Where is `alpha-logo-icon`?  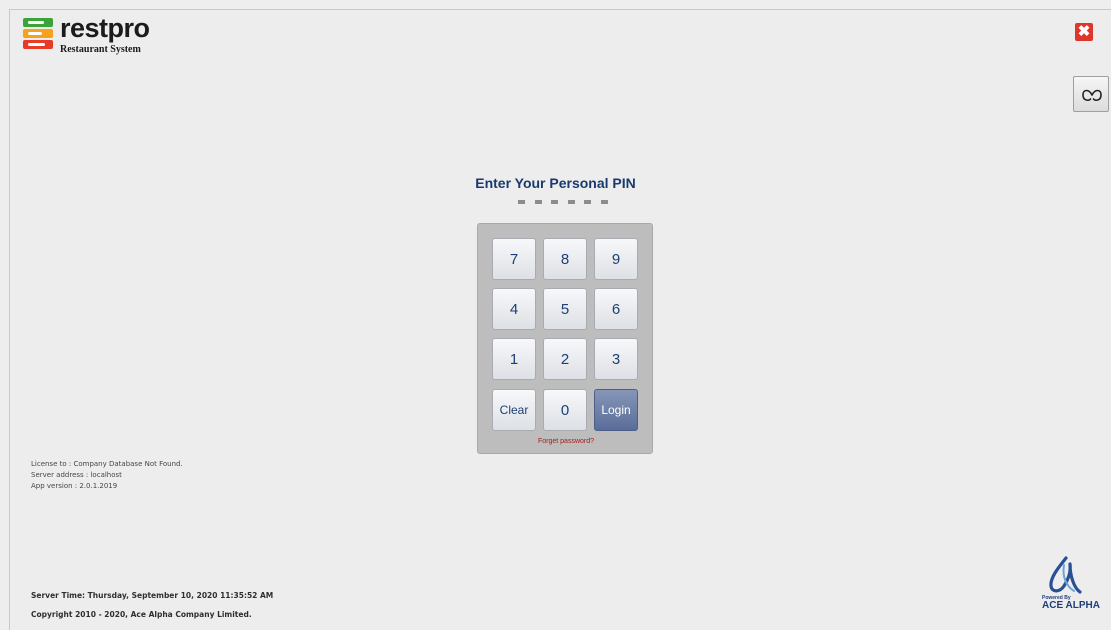 alpha-logo-icon is located at coordinates (1065, 575).